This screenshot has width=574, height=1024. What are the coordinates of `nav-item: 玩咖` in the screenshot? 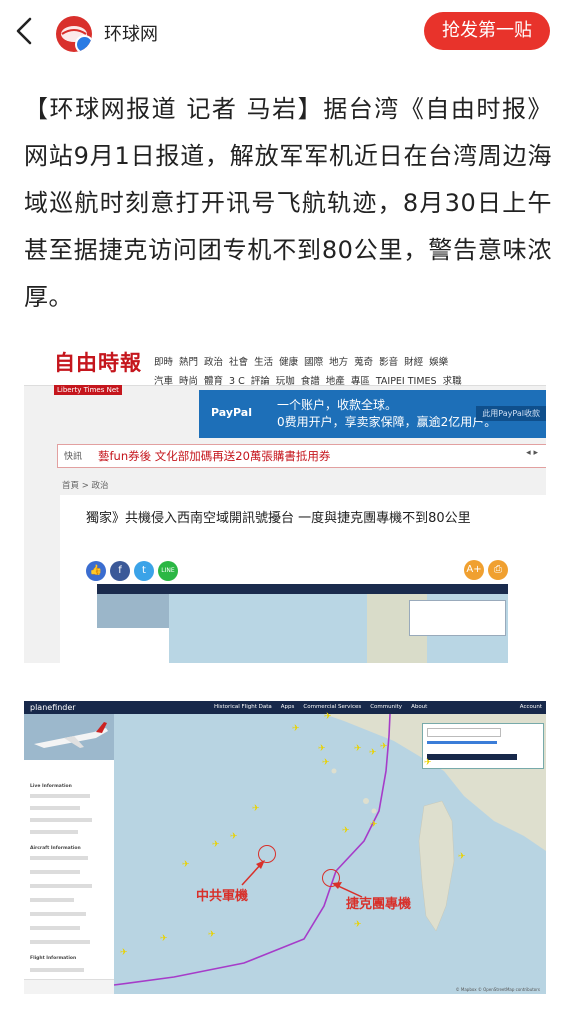 It's located at (285, 381).